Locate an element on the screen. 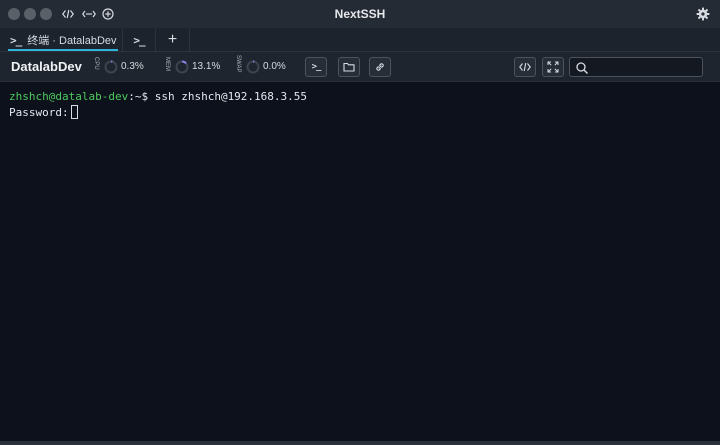 The width and height of the screenshot is (720, 445). expand-icon is located at coordinates (553, 67).